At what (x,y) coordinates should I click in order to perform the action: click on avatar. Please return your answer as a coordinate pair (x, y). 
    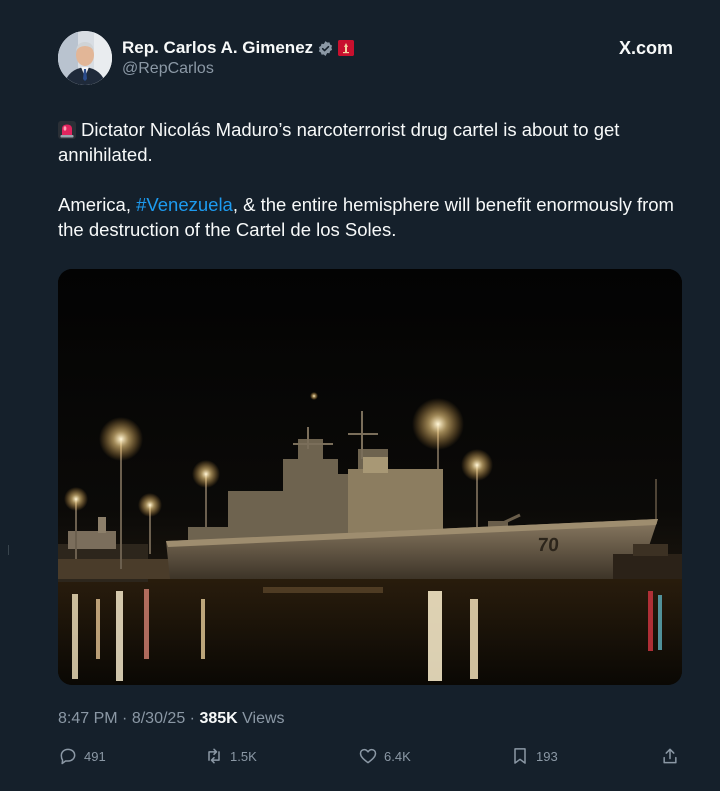
    Looking at the image, I should click on (85, 58).